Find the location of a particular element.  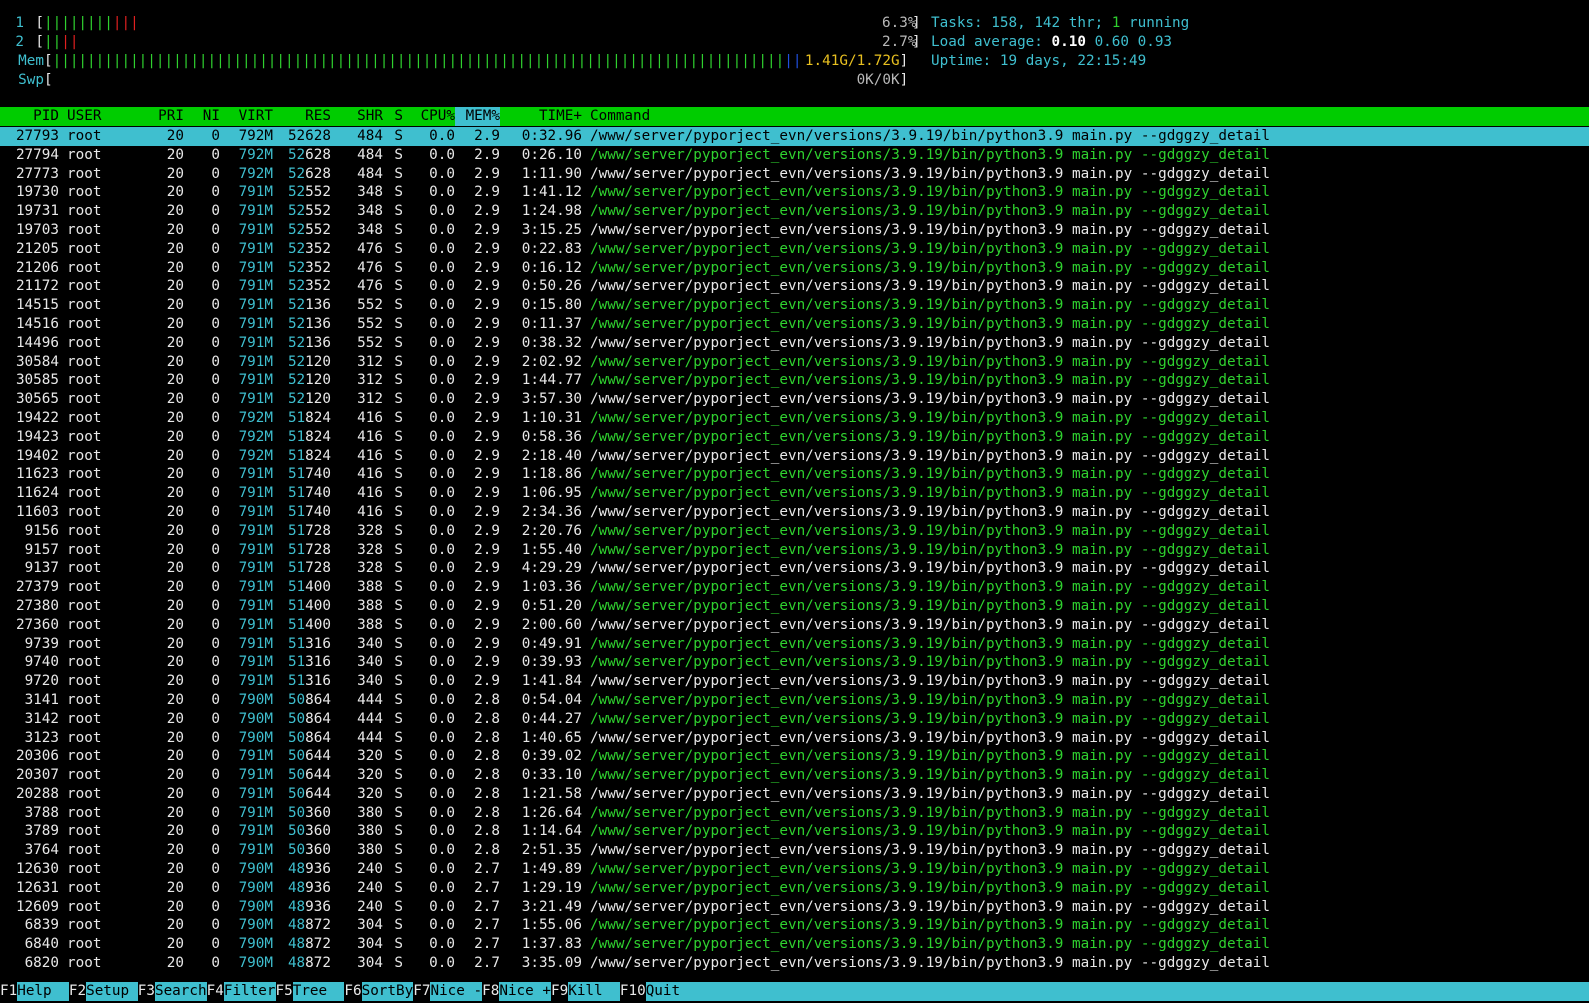

process-mem: 2.9 is located at coordinates (487, 681).